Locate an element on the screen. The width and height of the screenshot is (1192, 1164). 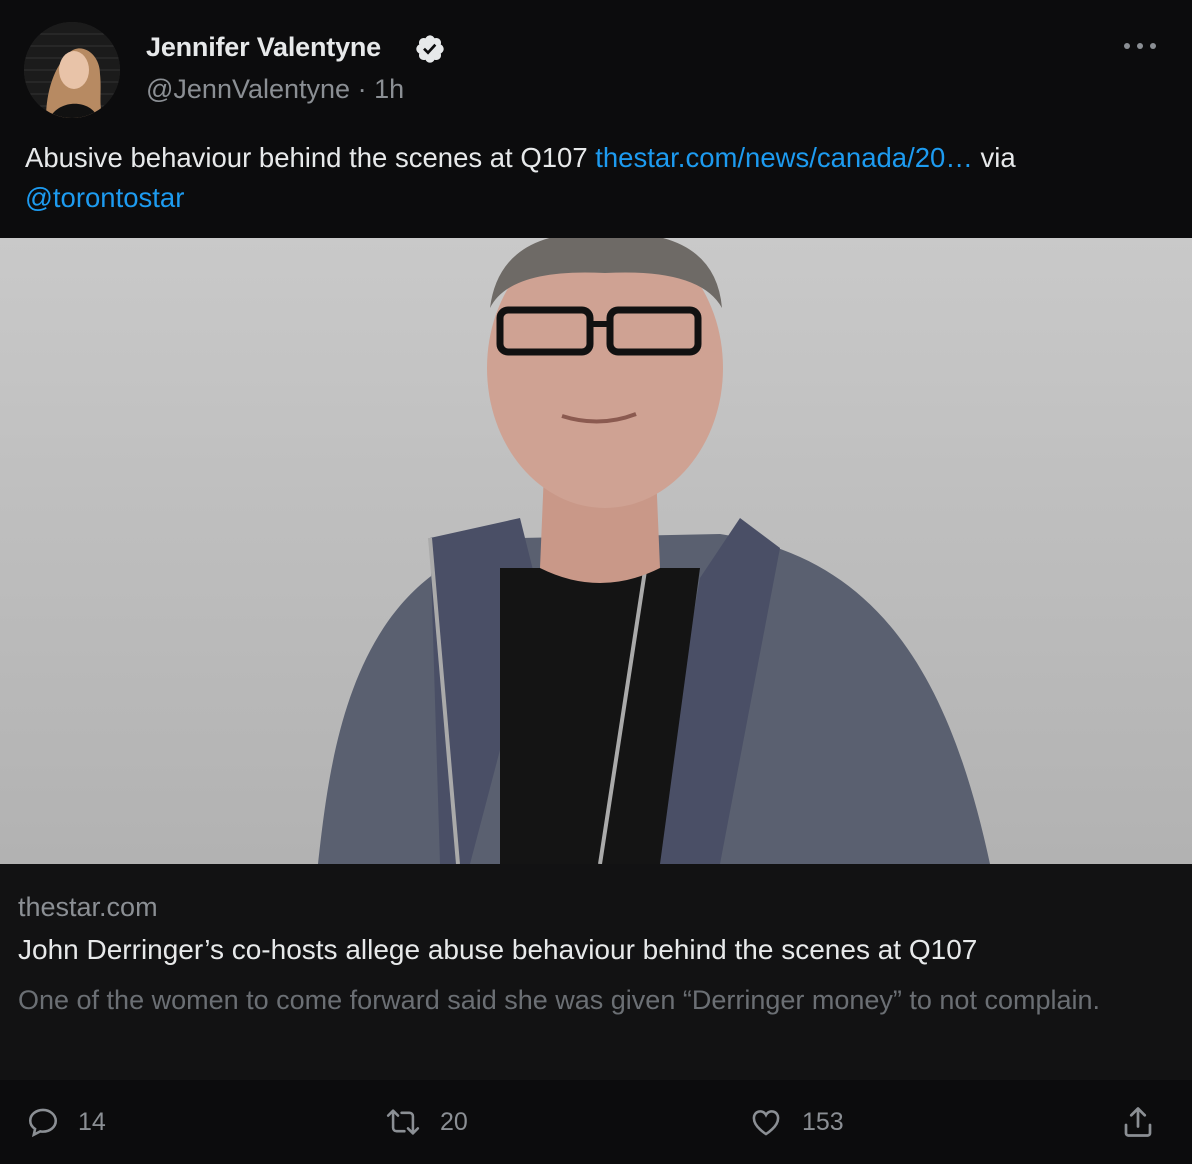
handle-row: @JennValentyne · 1h is located at coordinates (275, 89).